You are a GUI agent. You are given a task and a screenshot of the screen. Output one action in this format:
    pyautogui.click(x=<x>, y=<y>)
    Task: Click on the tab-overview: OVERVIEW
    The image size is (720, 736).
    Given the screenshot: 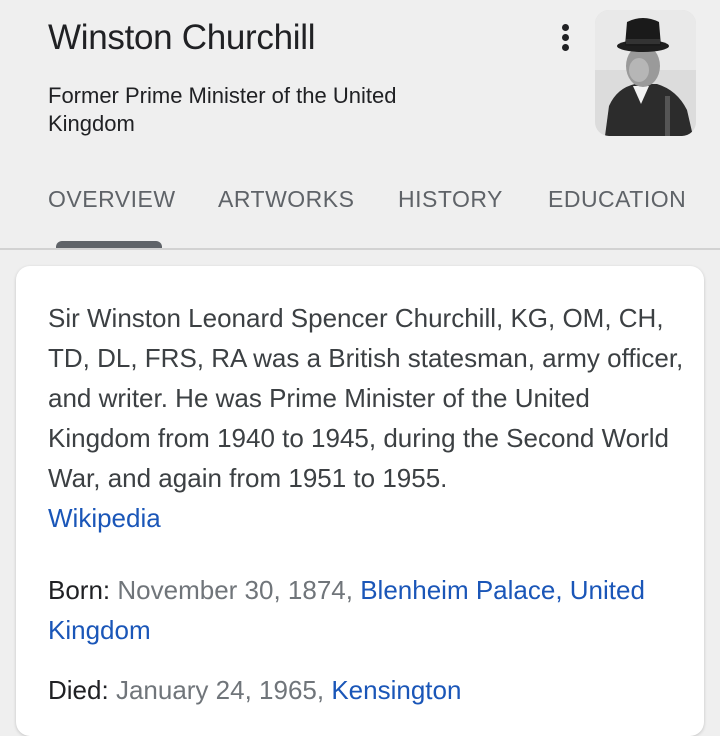 What is the action you would take?
    pyautogui.click(x=112, y=199)
    